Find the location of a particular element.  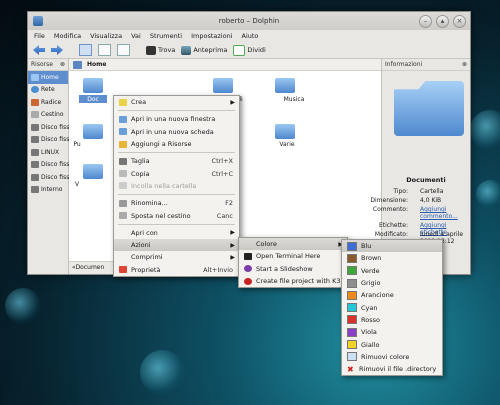

menu-modifica: Modifica is located at coordinates (67, 36).